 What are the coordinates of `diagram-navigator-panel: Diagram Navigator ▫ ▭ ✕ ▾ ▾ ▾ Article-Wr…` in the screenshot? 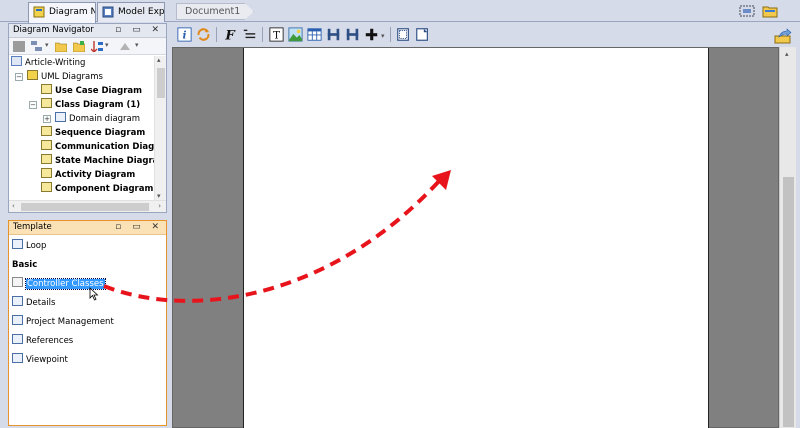 It's located at (87, 118).